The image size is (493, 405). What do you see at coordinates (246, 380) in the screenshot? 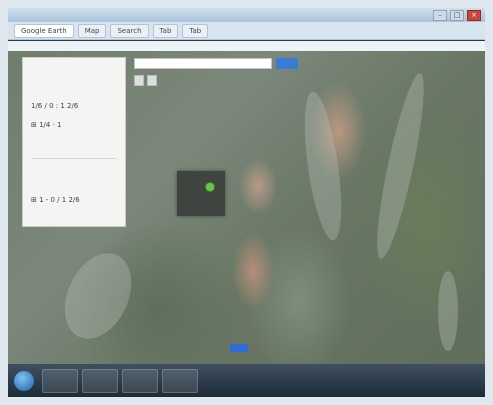
I see `taskbar` at bounding box center [246, 380].